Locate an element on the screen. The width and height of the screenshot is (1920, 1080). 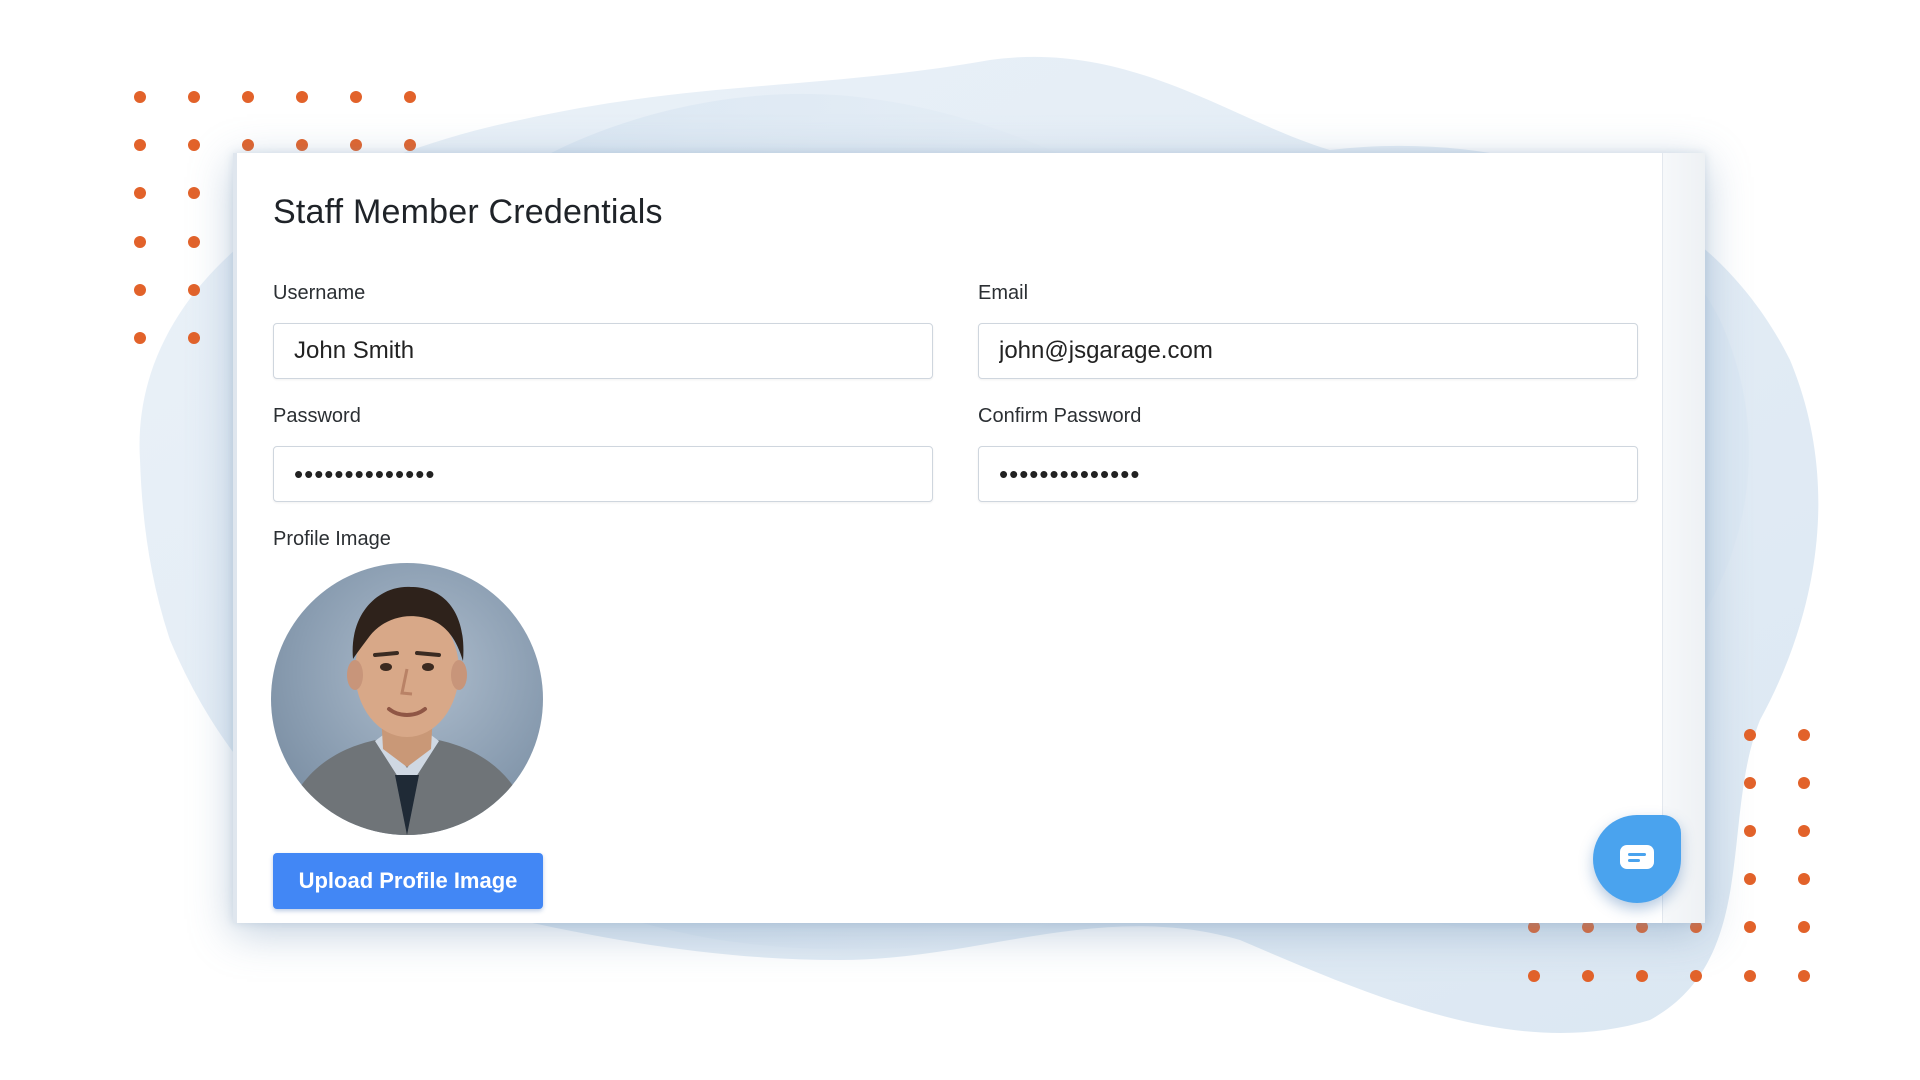
upload-profile-image-button: Upload Profile Image is located at coordinates (408, 881).